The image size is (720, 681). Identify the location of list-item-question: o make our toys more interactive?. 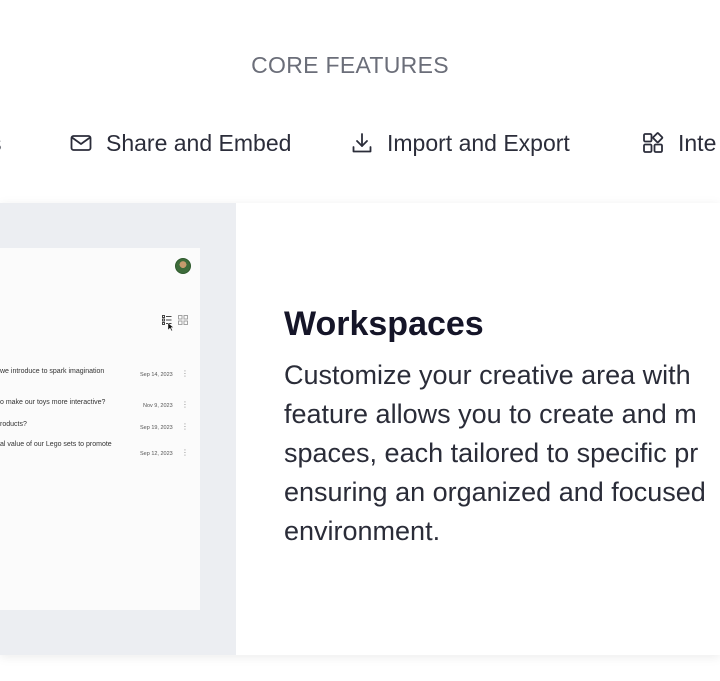
(53, 402).